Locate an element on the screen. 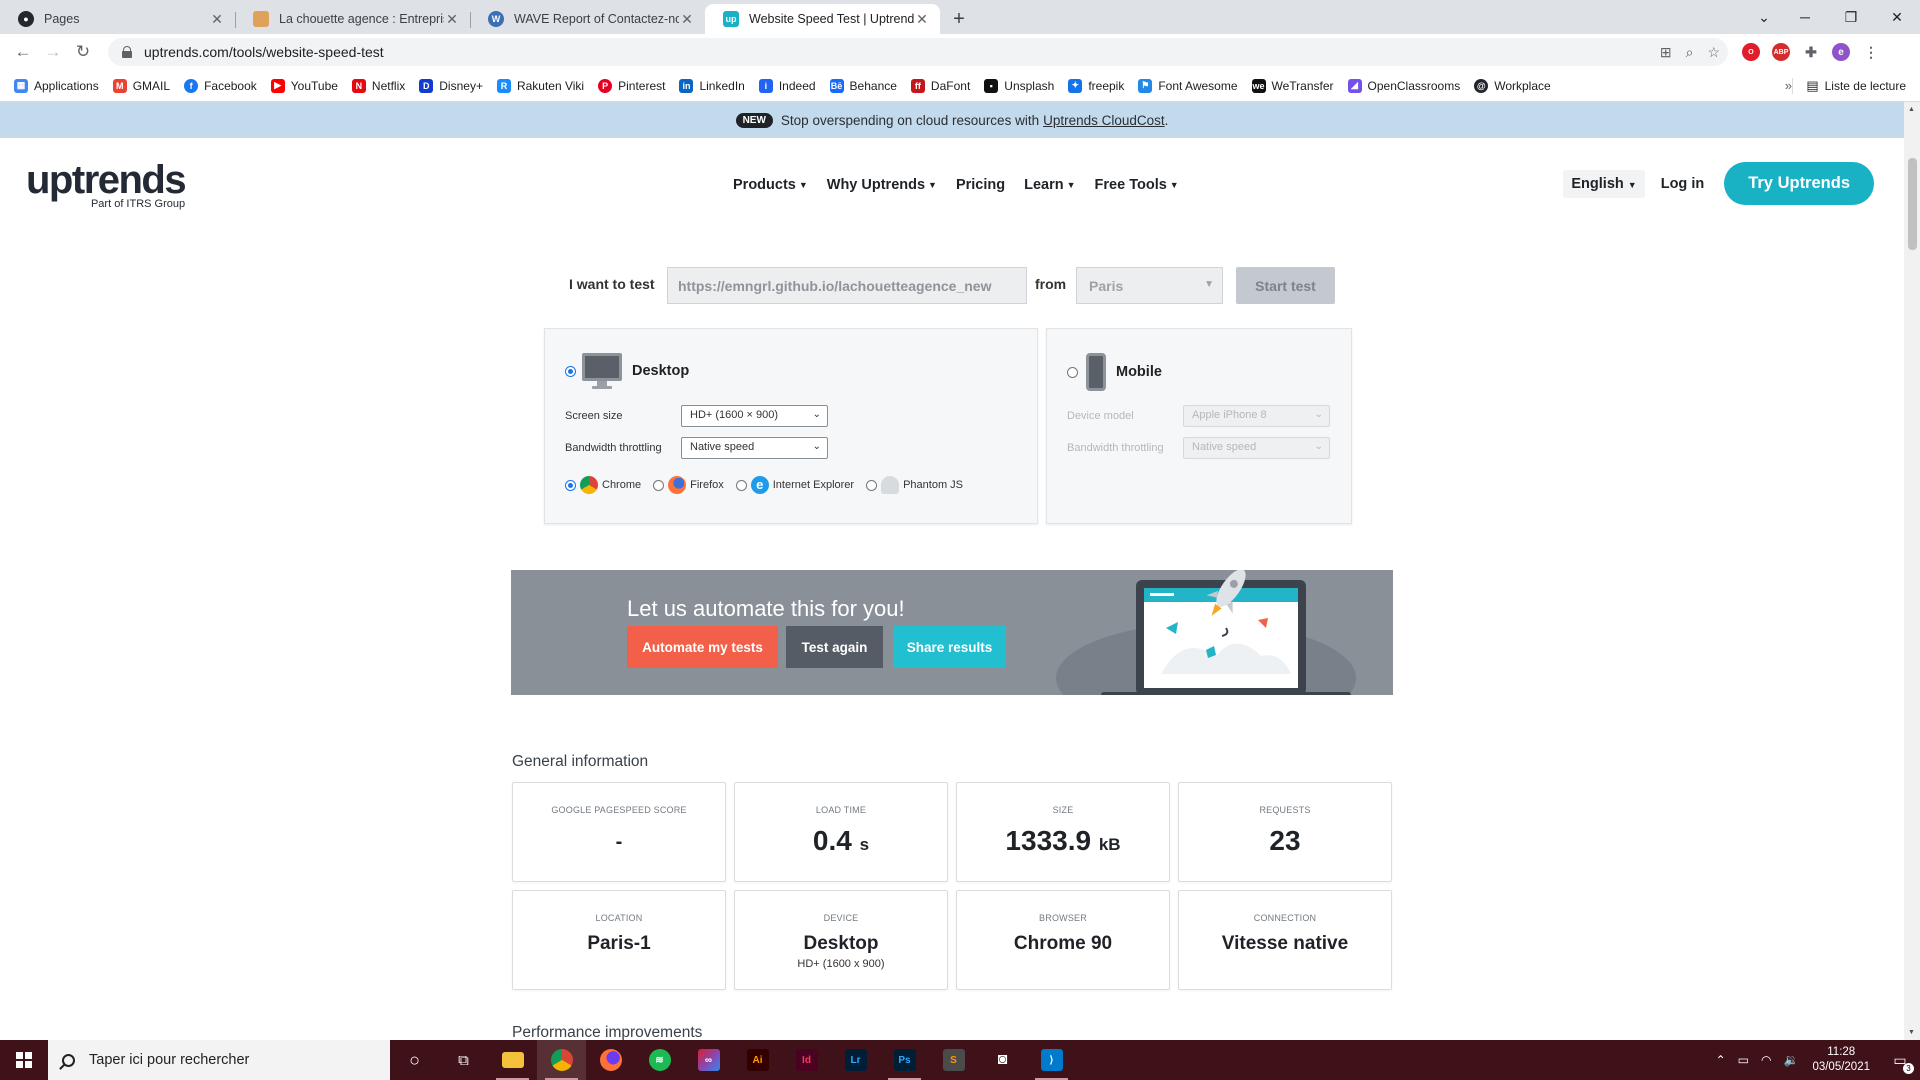  browser-option-phantomjs: Phantom JS is located at coordinates (914, 485).